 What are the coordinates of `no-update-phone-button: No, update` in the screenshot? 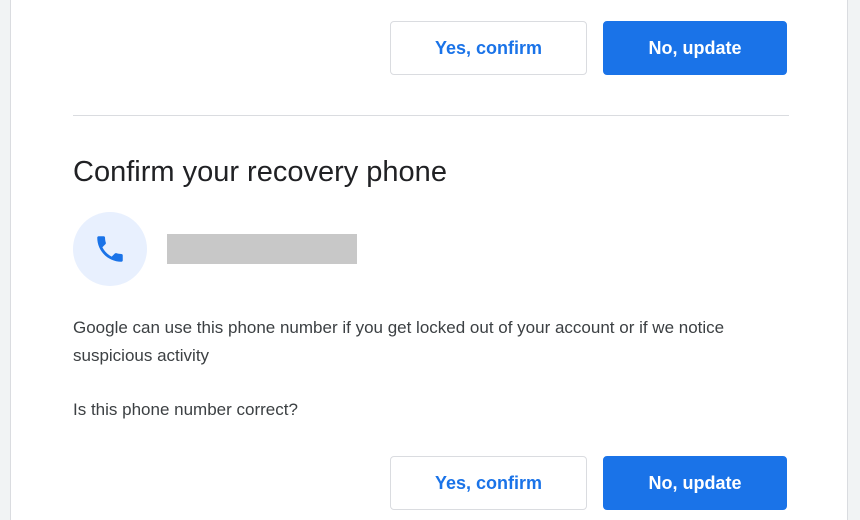 It's located at (695, 483).